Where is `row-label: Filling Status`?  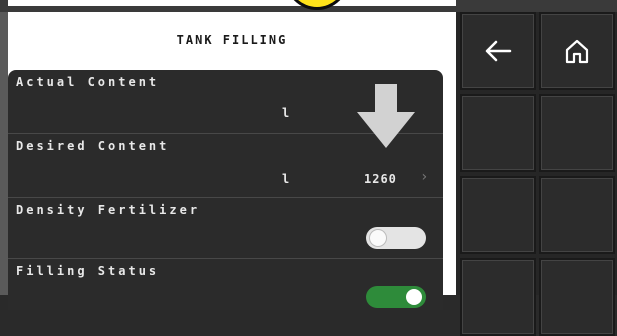 row-label: Filling Status is located at coordinates (88, 271).